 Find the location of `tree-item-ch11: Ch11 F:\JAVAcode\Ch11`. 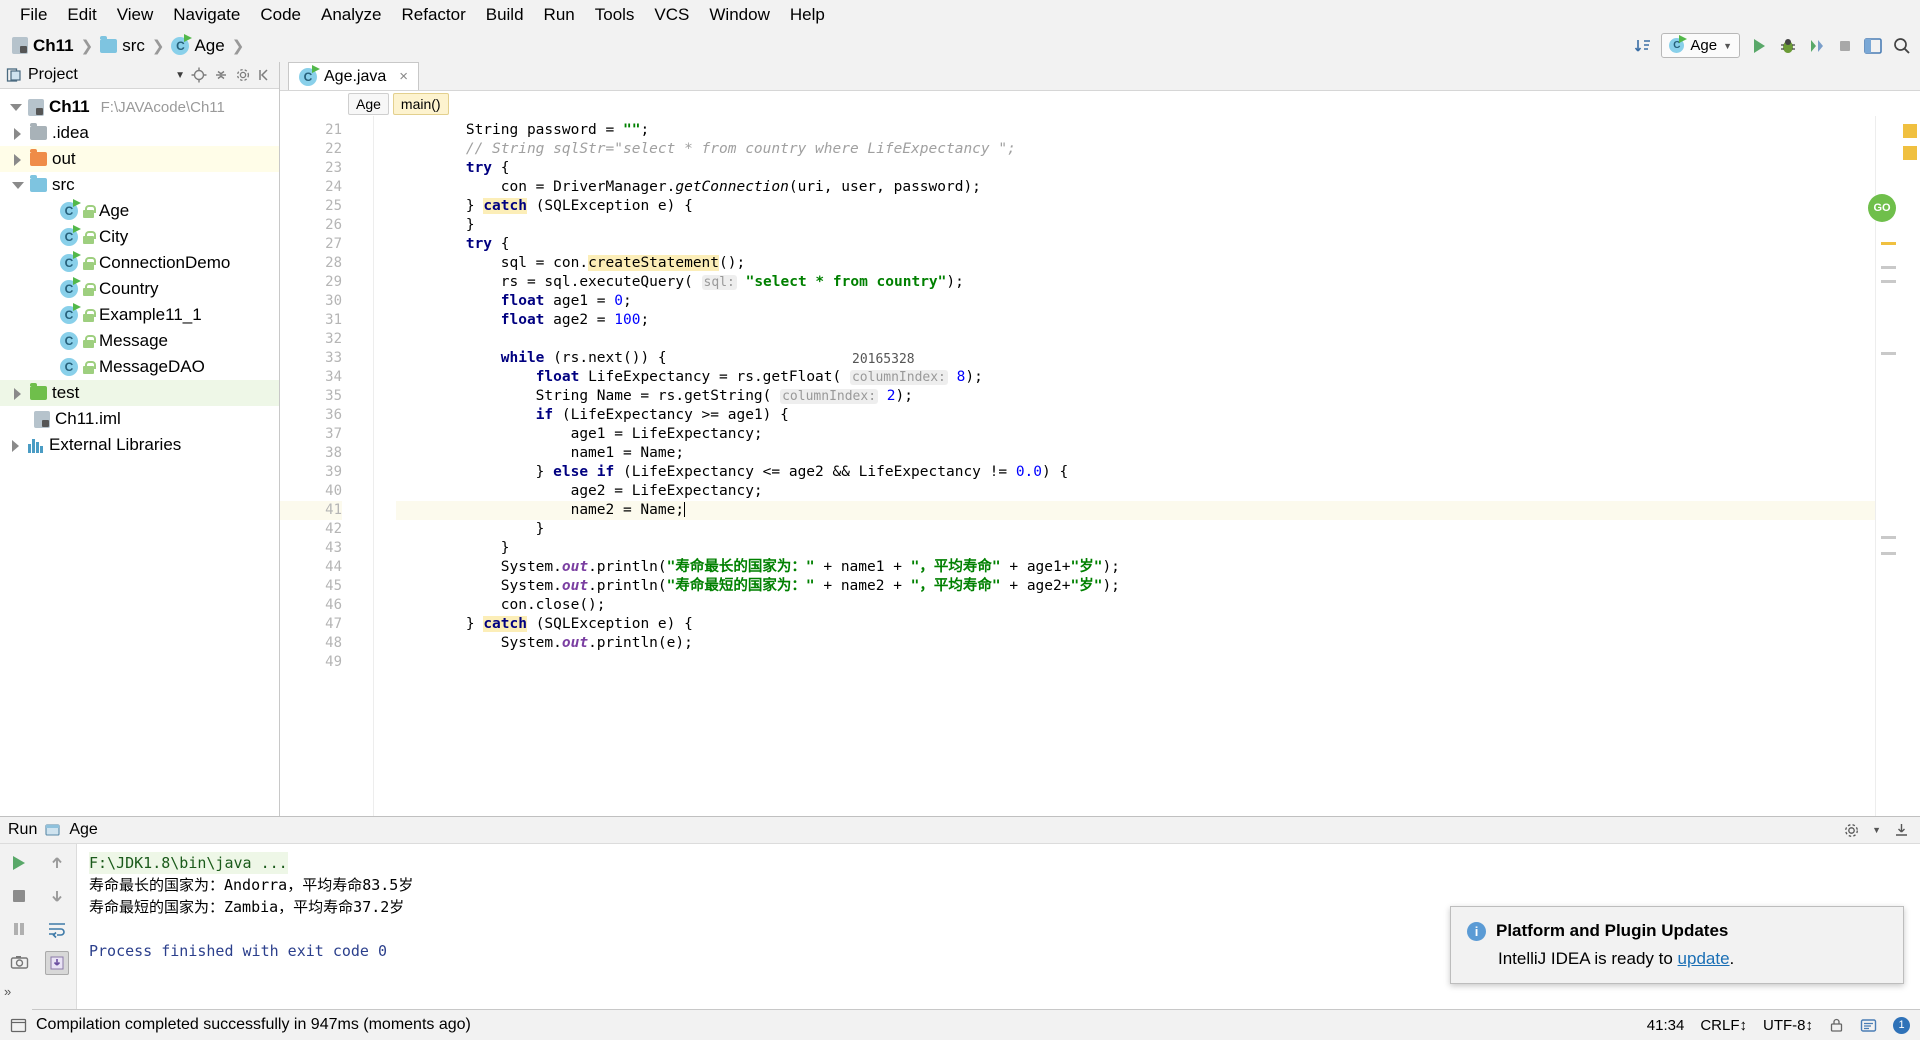

tree-item-ch11: Ch11 F:\JAVAcode\Ch11 is located at coordinates (139, 107).